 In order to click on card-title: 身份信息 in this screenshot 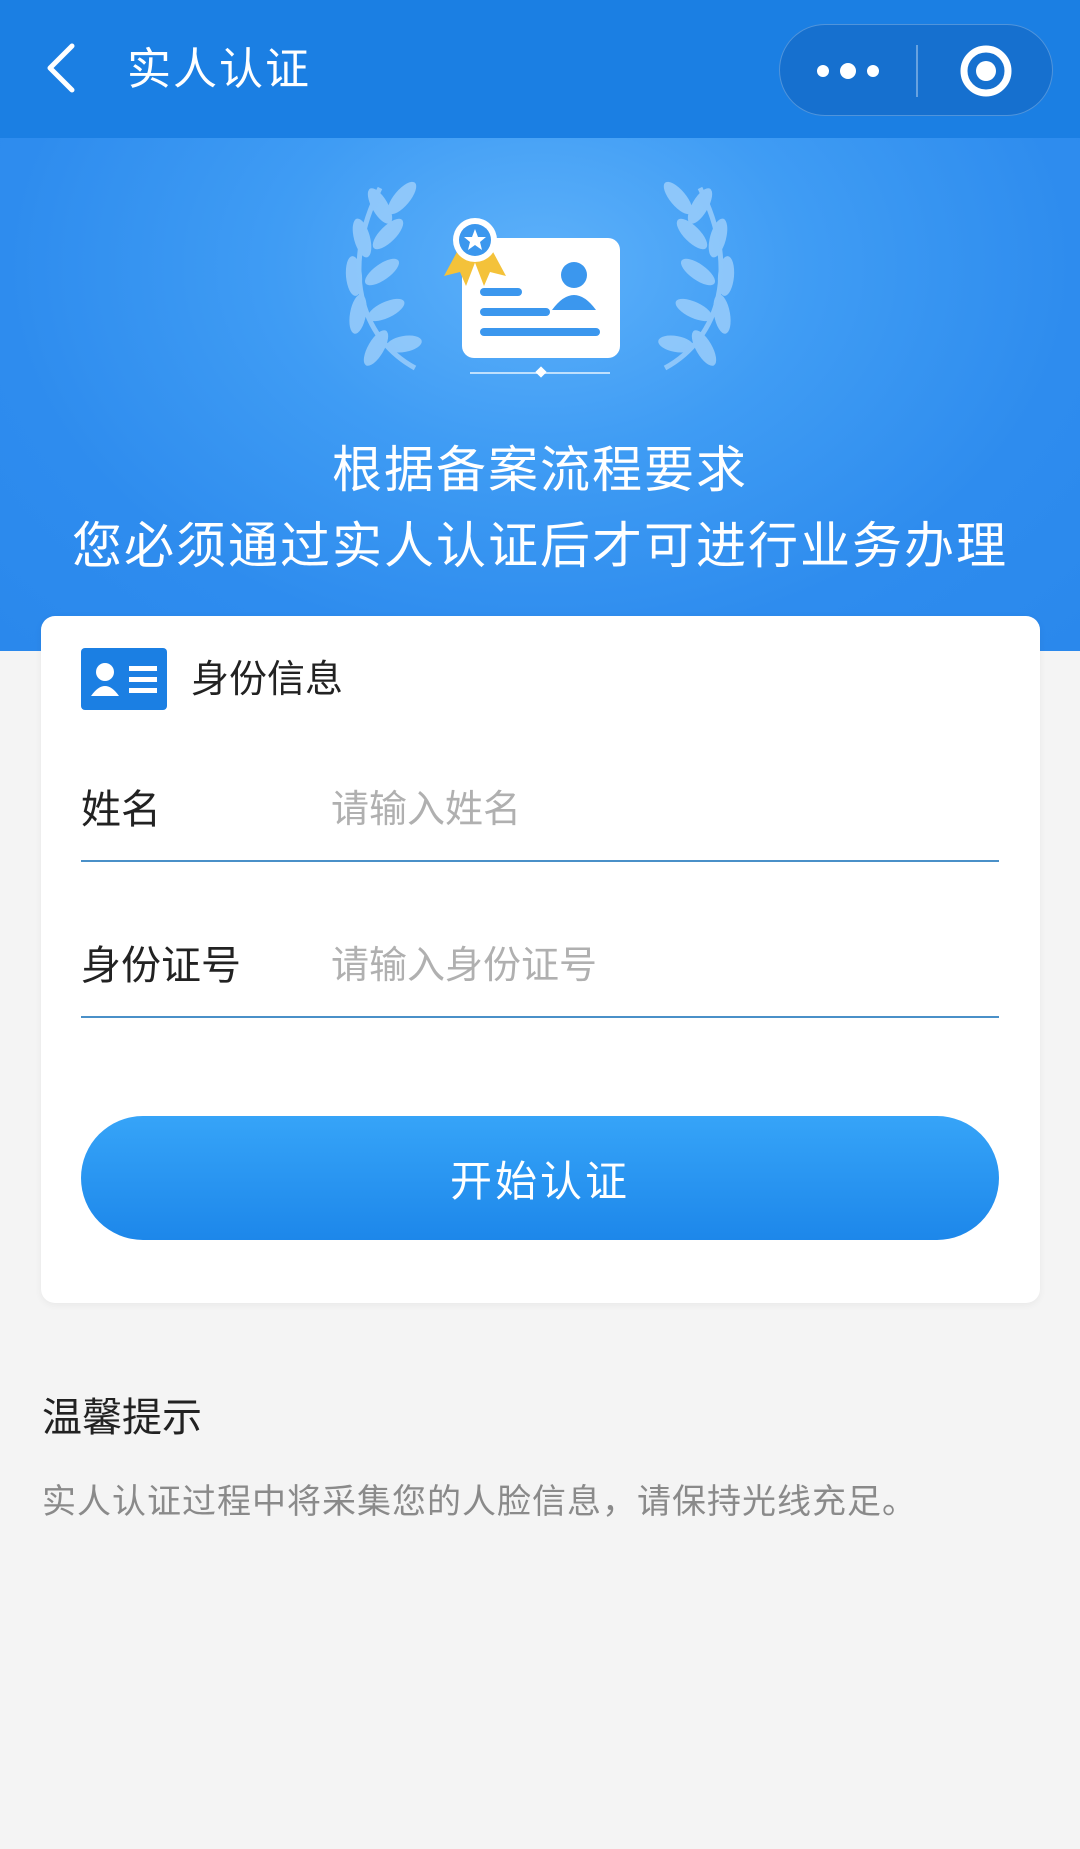, I will do `click(267, 679)`.